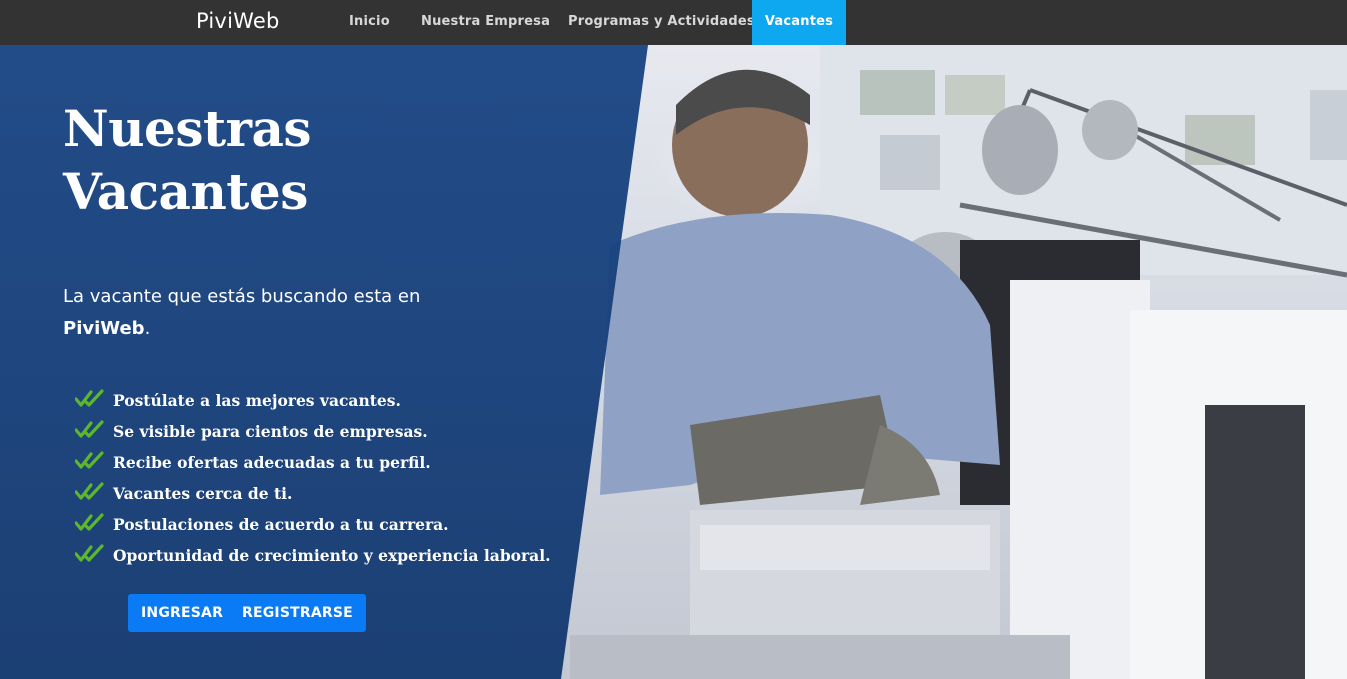 This screenshot has height=679, width=1347. Describe the element at coordinates (281, 524) in the screenshot. I see `benefit-text: Postulaciones de acuerdo a tu carrera.` at that location.